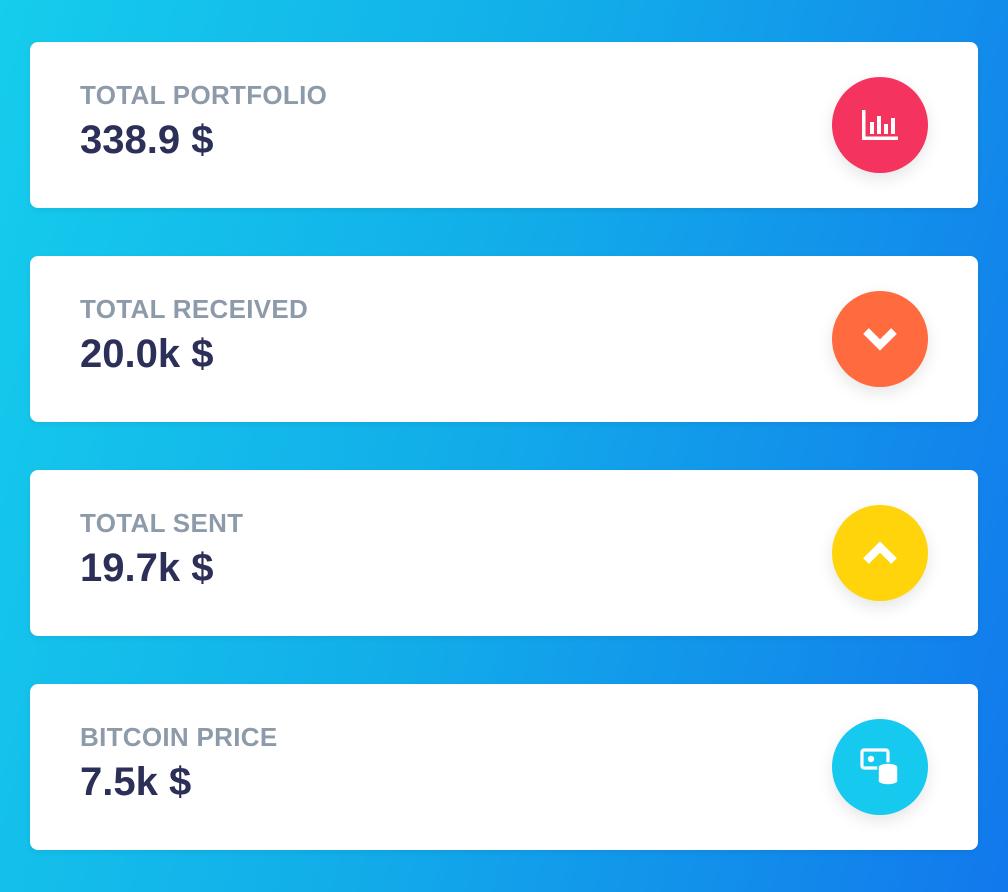  What do you see at coordinates (147, 568) in the screenshot?
I see `card-value: 19.7k $` at bounding box center [147, 568].